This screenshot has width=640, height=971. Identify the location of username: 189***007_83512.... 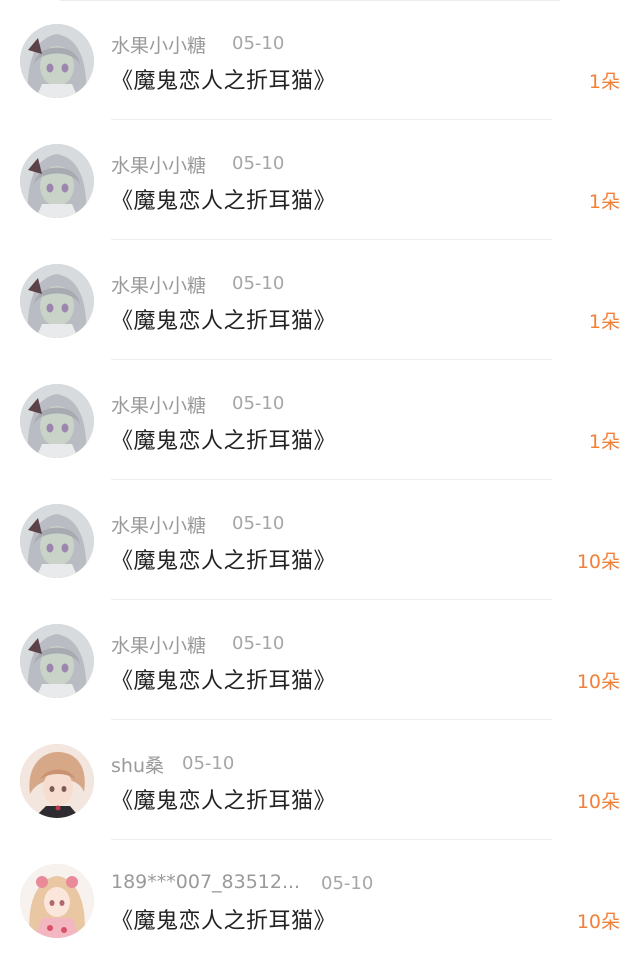
(205, 882).